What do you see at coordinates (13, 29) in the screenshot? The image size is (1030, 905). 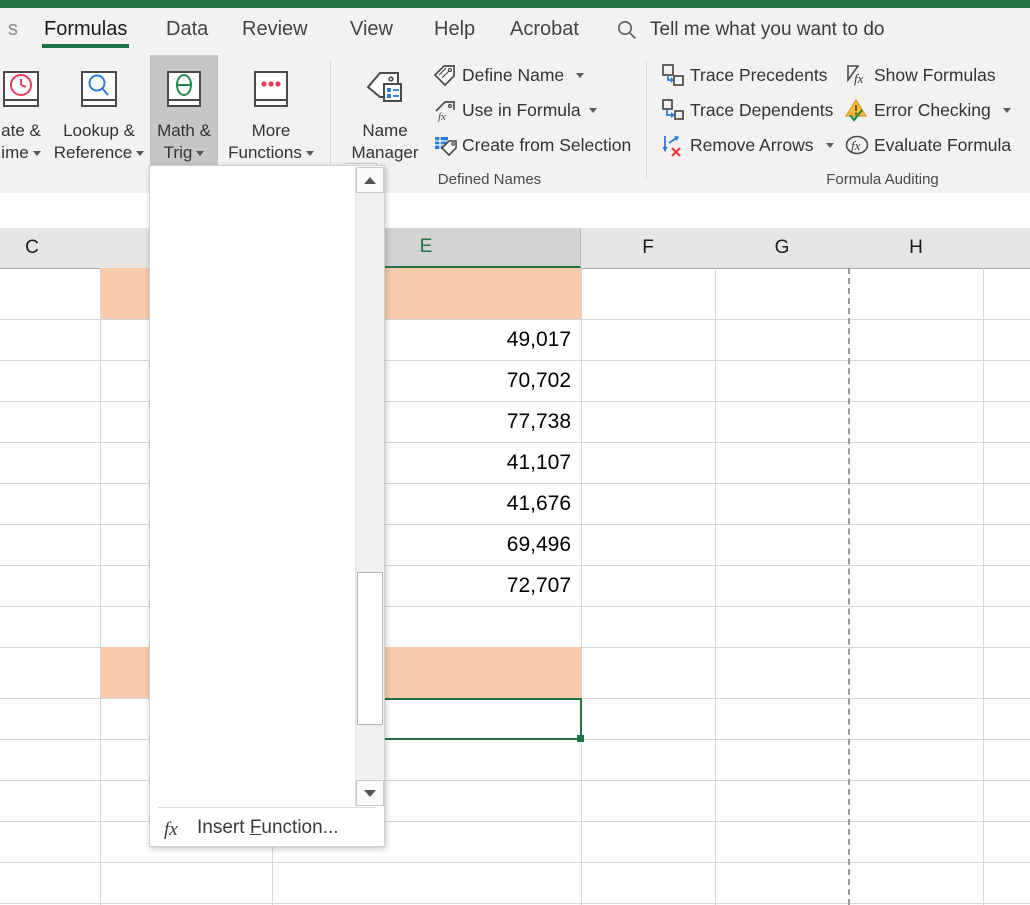 I see `tab-label: s` at bounding box center [13, 29].